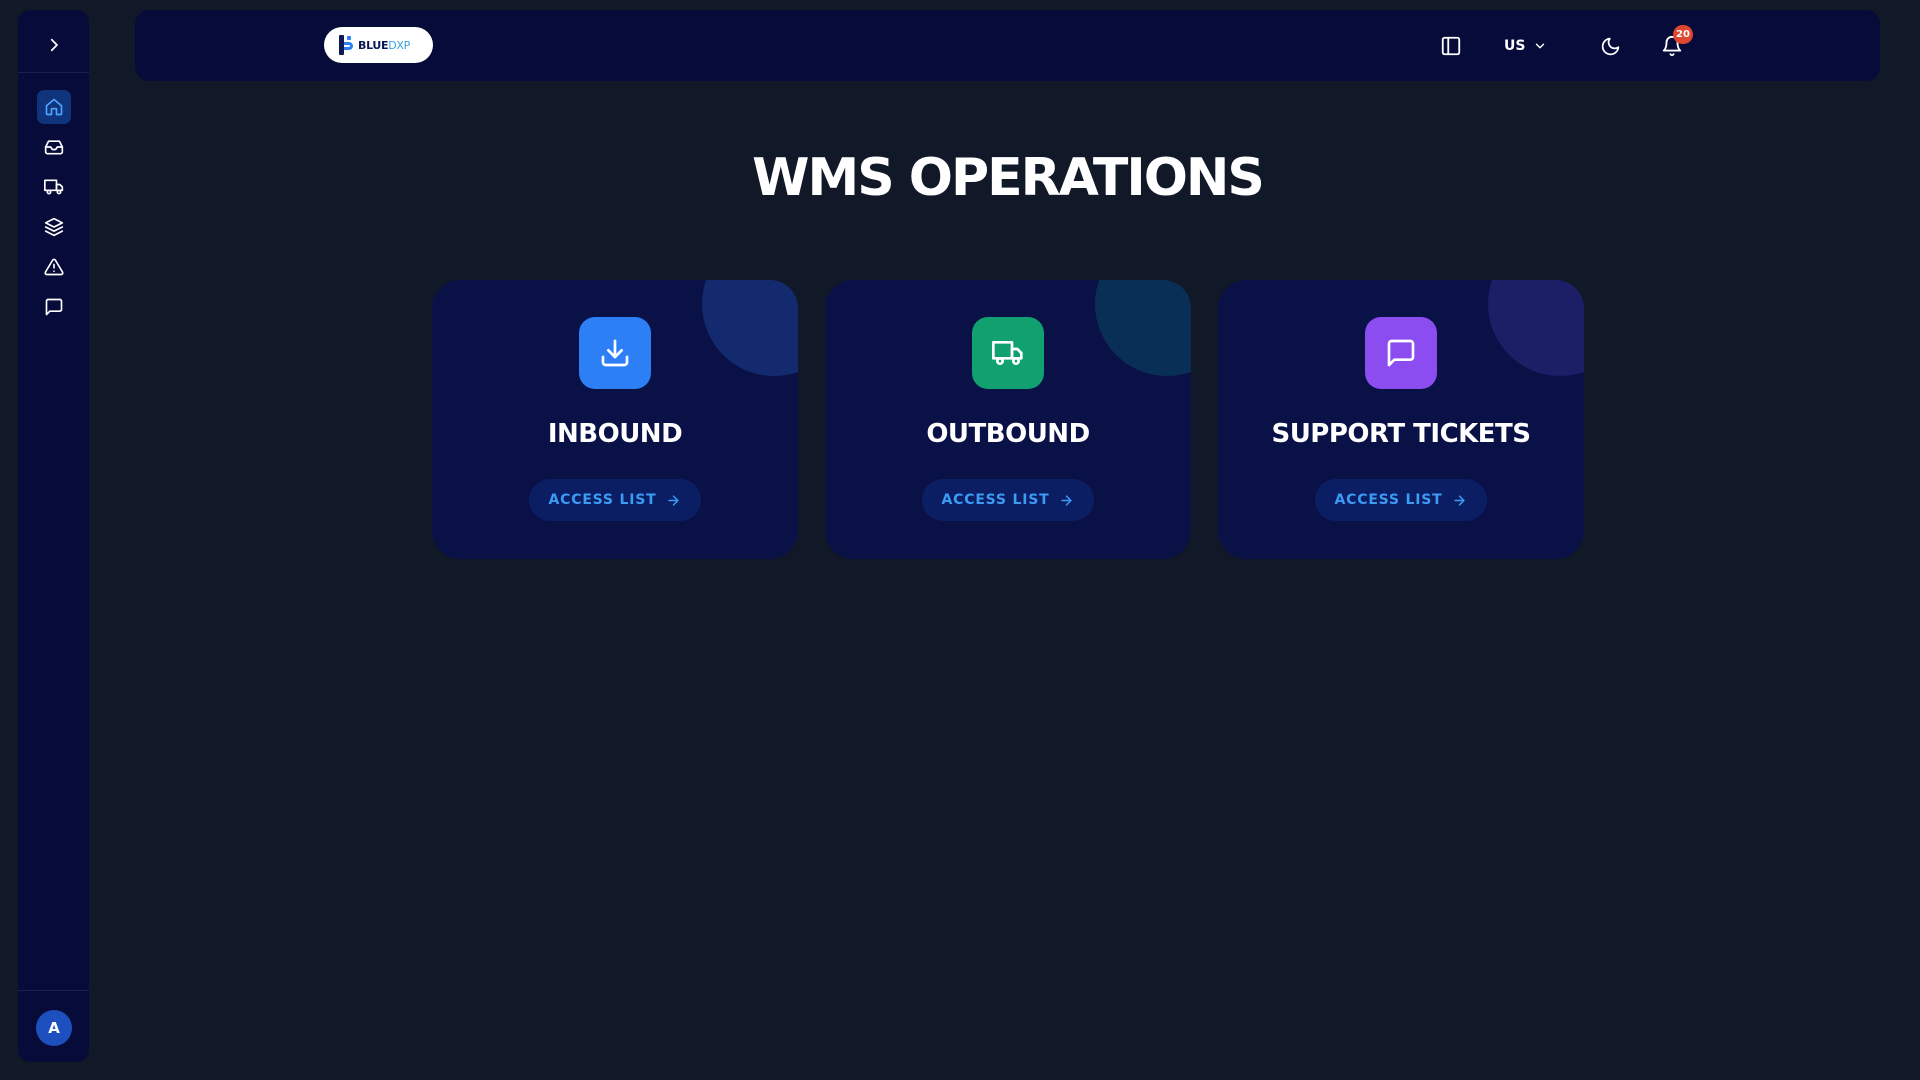 Image resolution: width=1920 pixels, height=1080 pixels. I want to click on language-label: US, so click(1515, 46).